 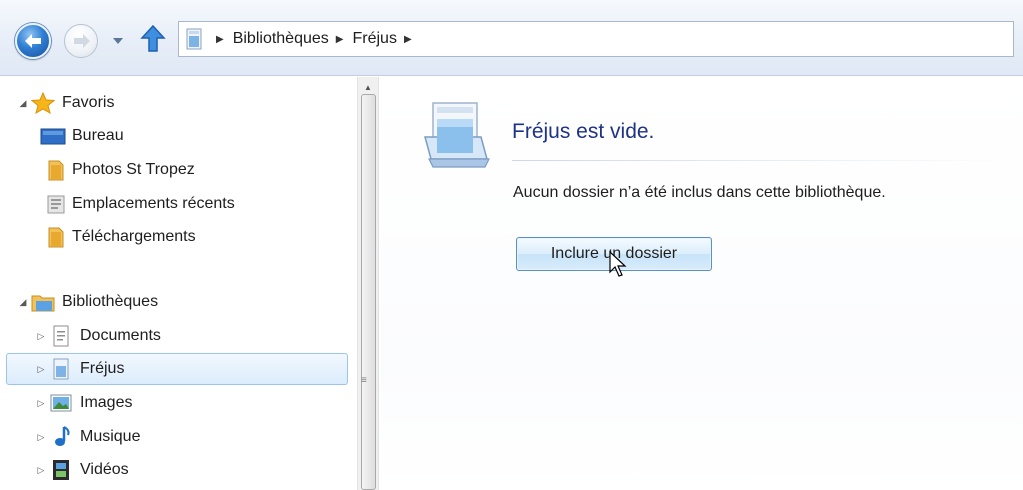 What do you see at coordinates (61, 437) in the screenshot?
I see `music-library-icon` at bounding box center [61, 437].